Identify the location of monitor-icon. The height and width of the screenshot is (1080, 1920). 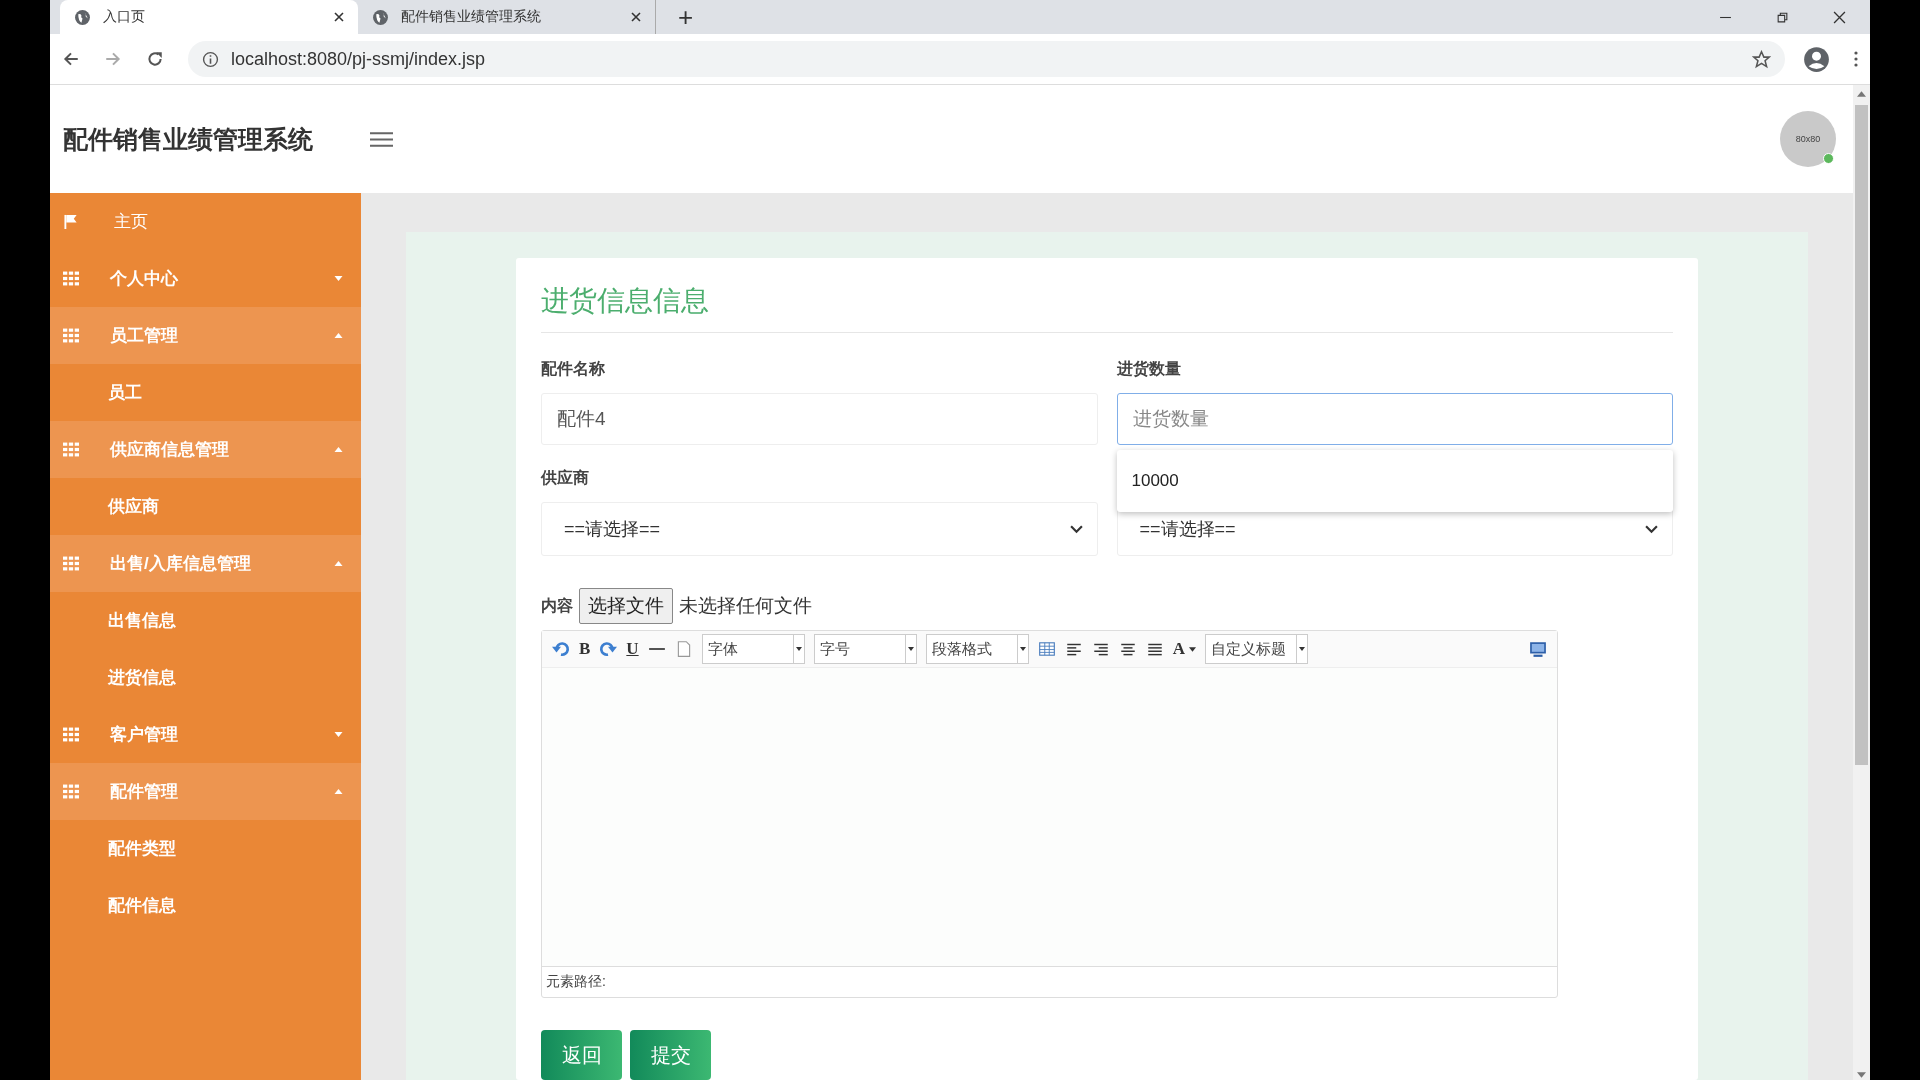
(1538, 649).